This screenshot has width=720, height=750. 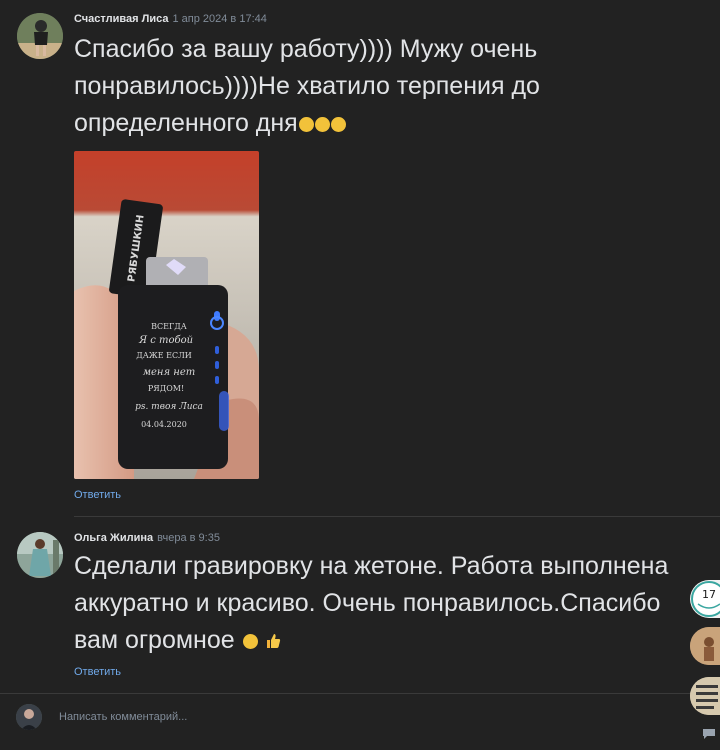 I want to click on svg-text: ВСЕГДА, so click(x=169, y=326).